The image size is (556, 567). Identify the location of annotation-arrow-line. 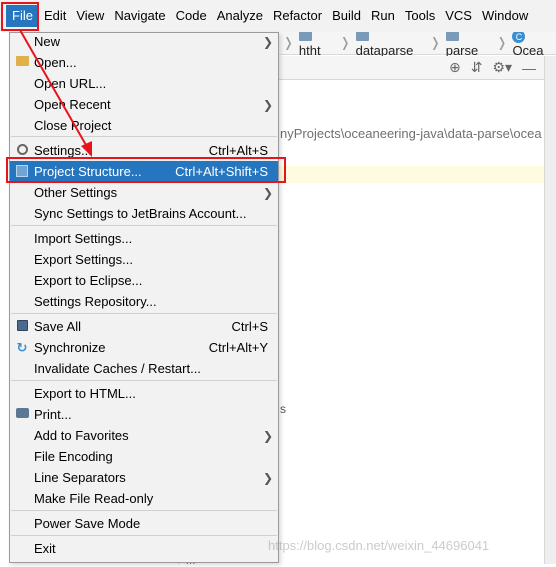
(55, 91).